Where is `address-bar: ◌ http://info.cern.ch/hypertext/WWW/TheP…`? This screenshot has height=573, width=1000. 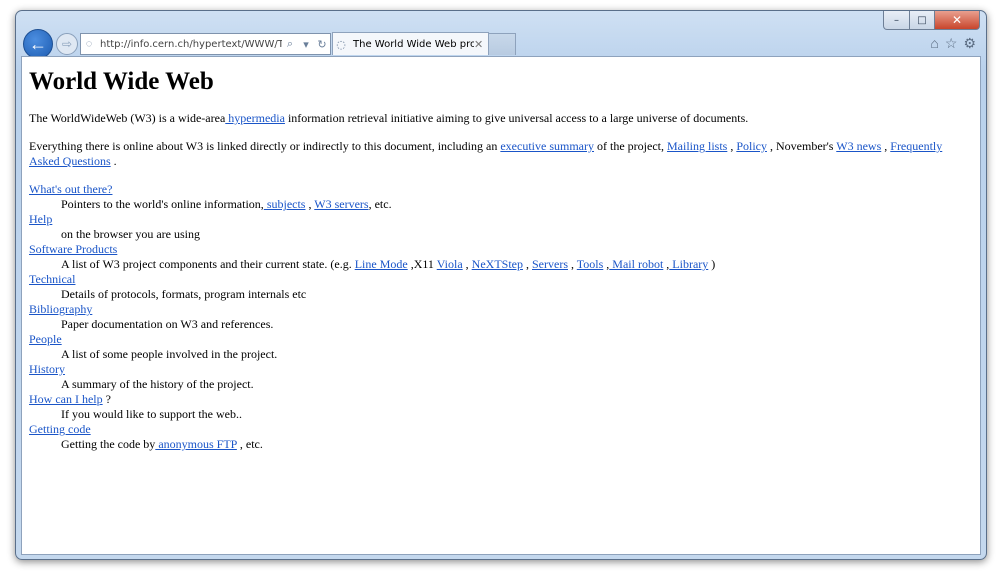
address-bar: ◌ http://info.cern.ch/hypertext/WWW/TheP… is located at coordinates (205, 44).